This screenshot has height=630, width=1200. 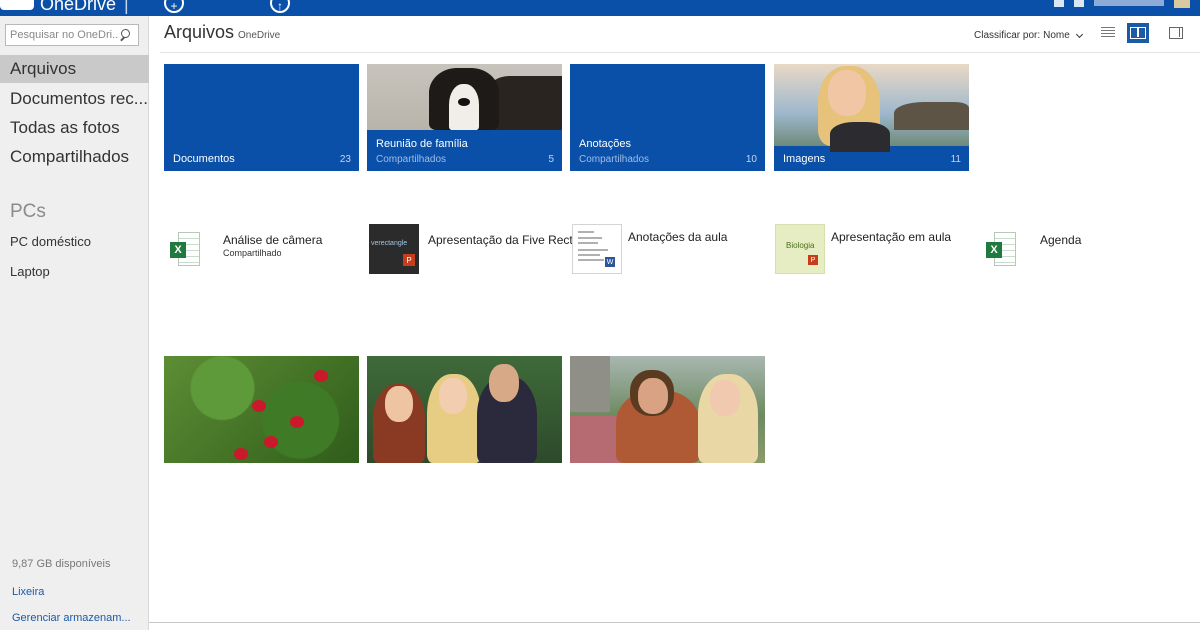 I want to click on upload-icon: ↑, so click(x=280, y=6).